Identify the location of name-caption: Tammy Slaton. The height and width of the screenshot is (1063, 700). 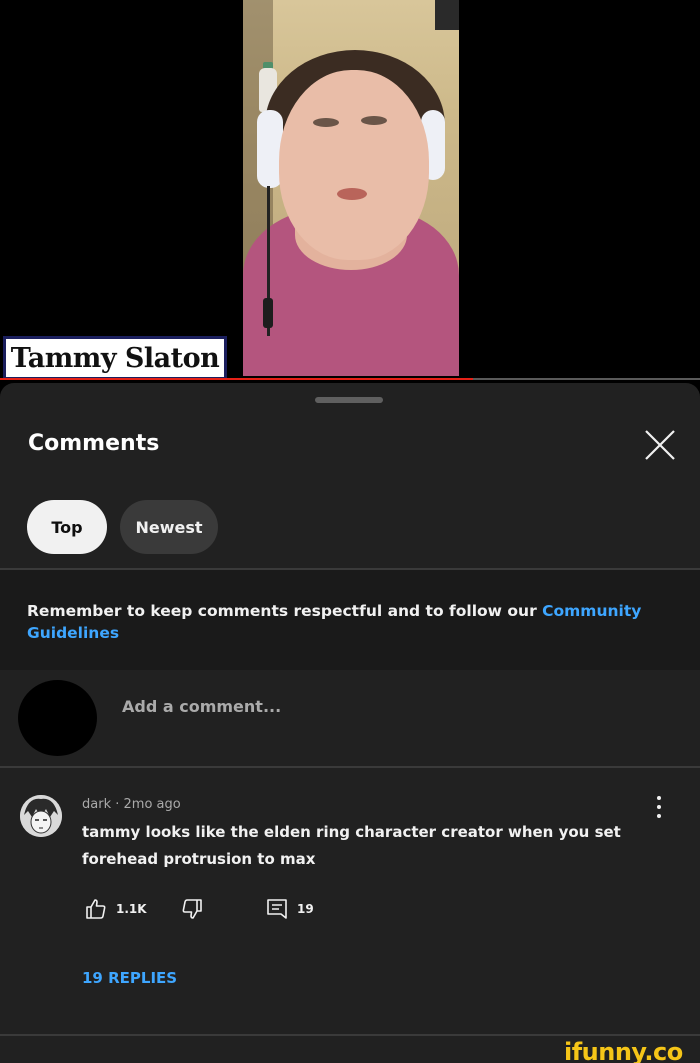
(115, 358).